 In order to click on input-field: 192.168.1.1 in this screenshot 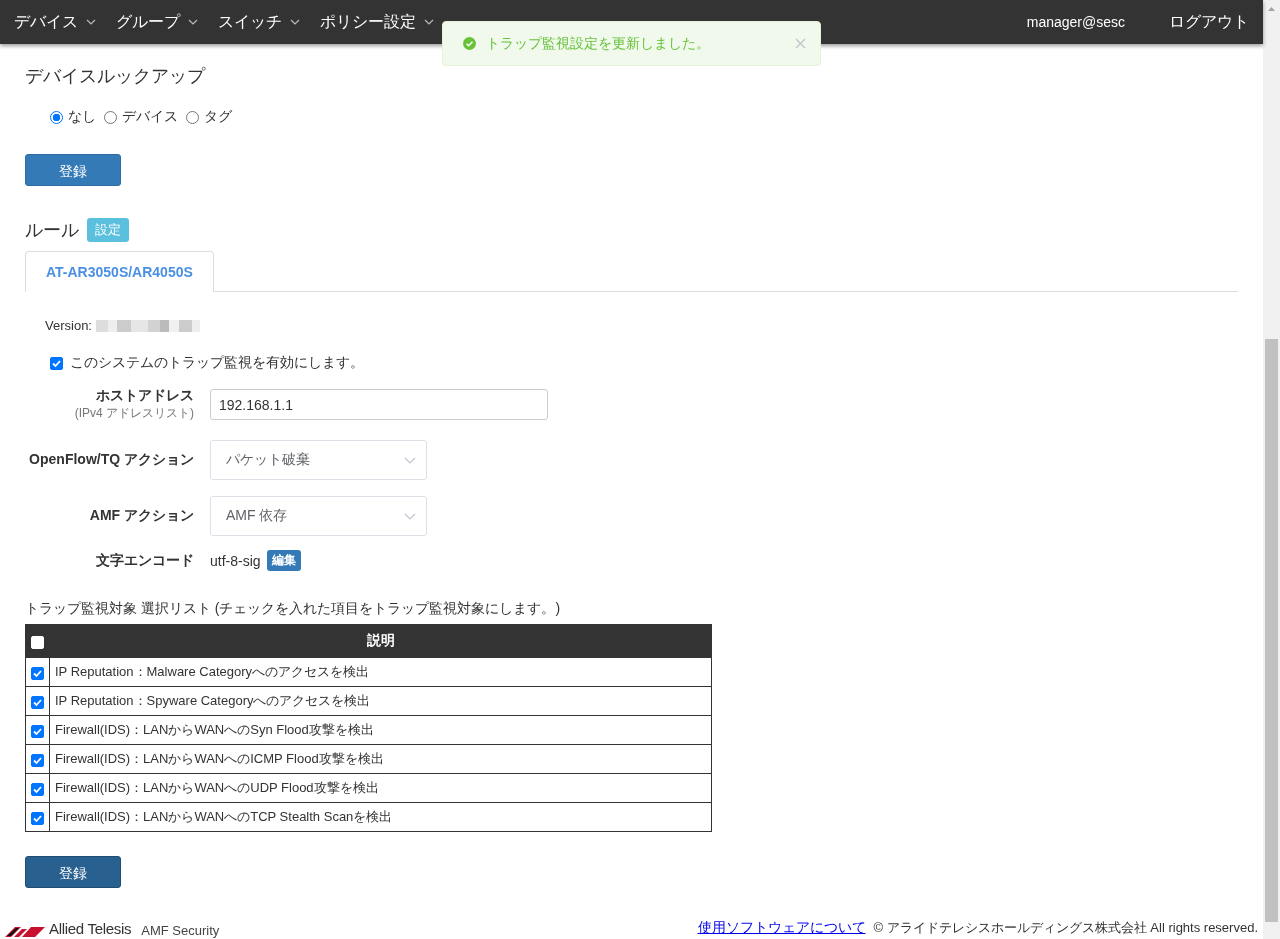, I will do `click(379, 404)`.